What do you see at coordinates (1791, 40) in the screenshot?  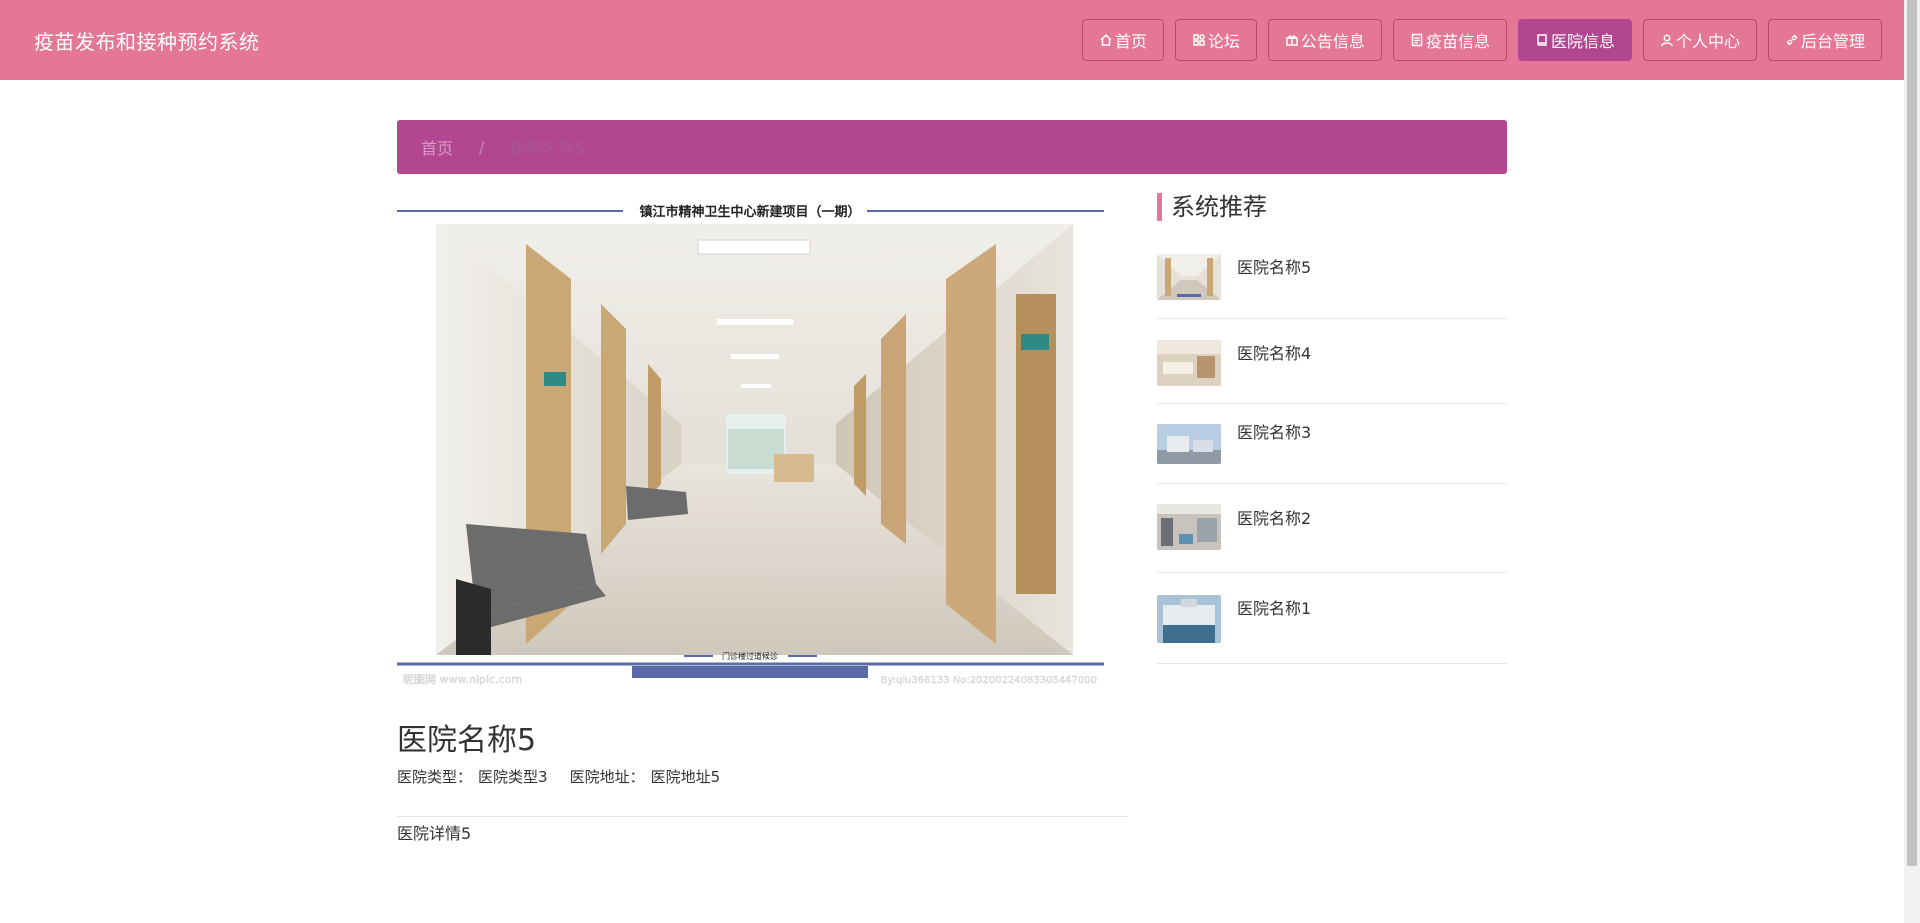 I see `link-icon` at bounding box center [1791, 40].